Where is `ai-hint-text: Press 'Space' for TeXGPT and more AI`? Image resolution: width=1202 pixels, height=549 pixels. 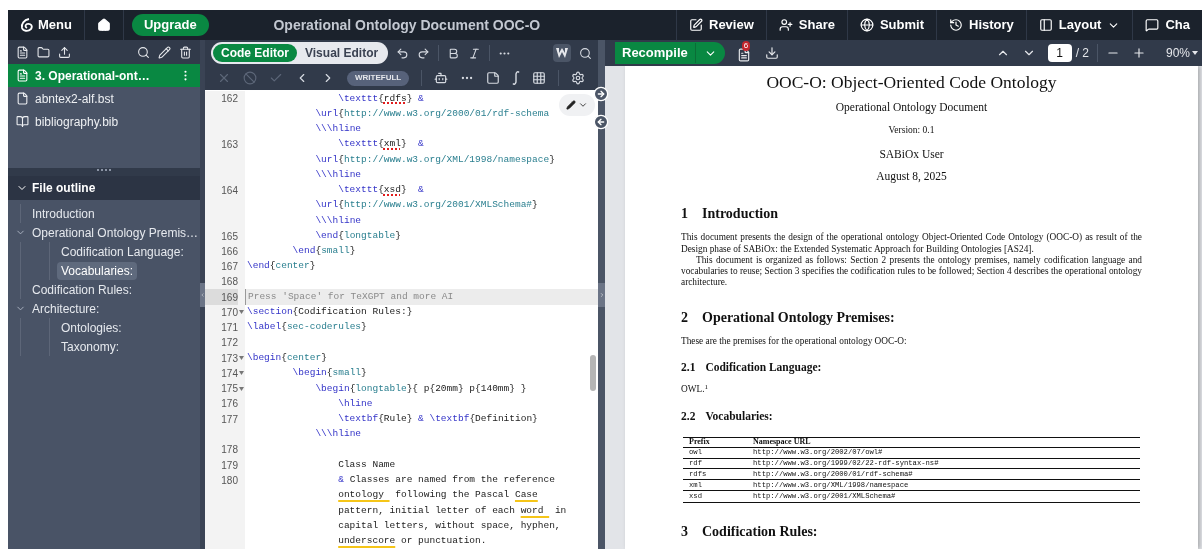 ai-hint-text: Press 'Space' for TeXGPT and more AI is located at coordinates (421, 297).